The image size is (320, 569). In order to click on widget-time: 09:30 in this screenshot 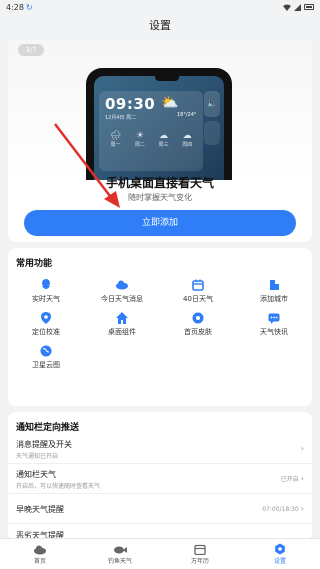, I will do `click(130, 104)`.